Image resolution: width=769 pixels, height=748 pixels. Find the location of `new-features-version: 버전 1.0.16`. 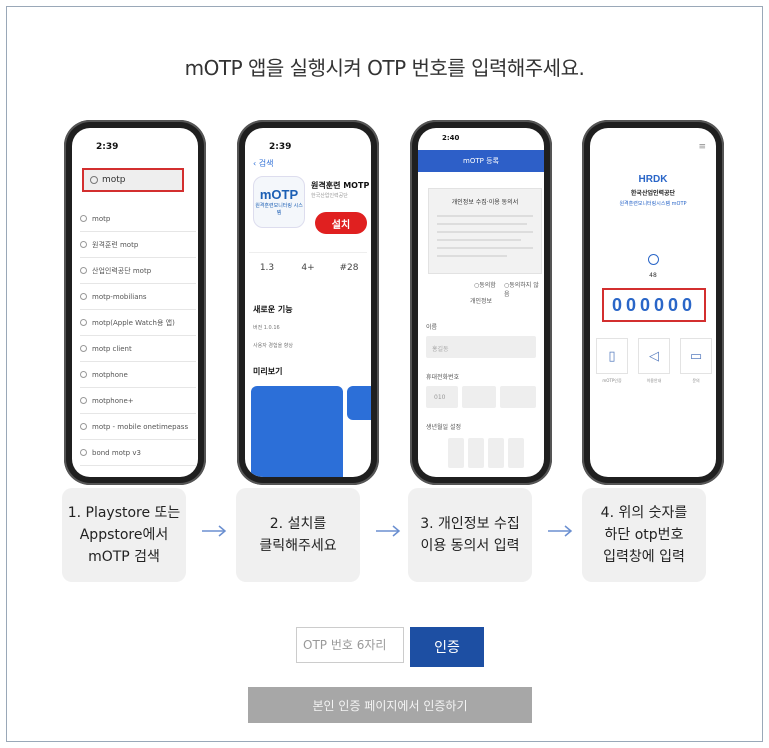

new-features-version: 버전 1.0.16 is located at coordinates (266, 328).